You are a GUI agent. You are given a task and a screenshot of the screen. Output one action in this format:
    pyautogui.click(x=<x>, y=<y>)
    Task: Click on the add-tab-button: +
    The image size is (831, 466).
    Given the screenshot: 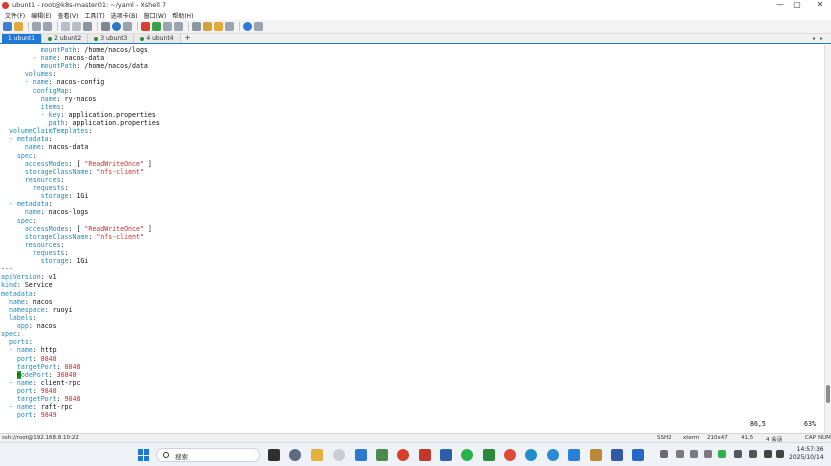 What is the action you would take?
    pyautogui.click(x=188, y=38)
    